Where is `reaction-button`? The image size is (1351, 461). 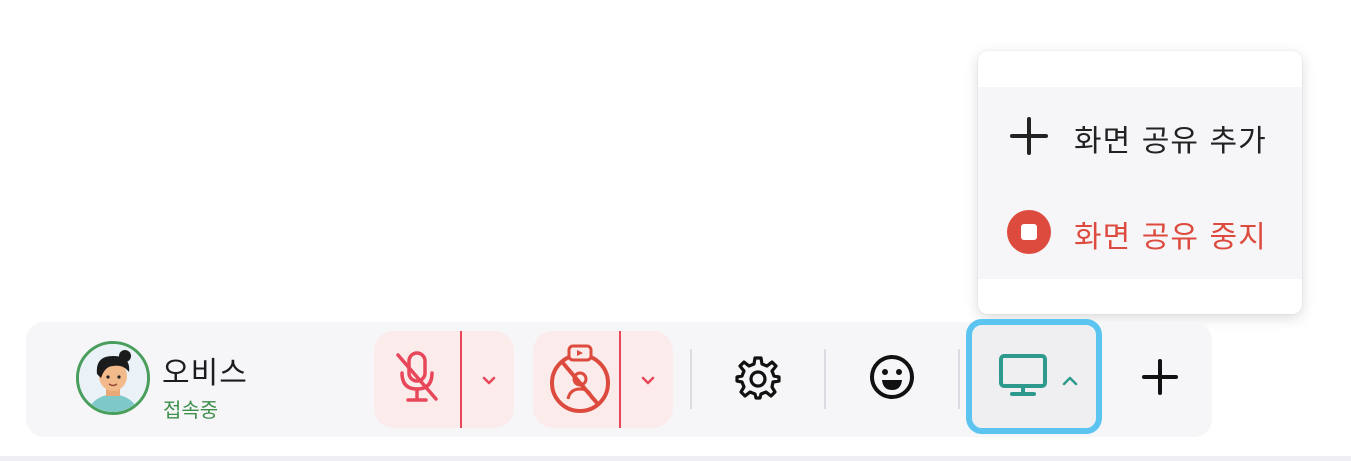
reaction-button is located at coordinates (892, 379).